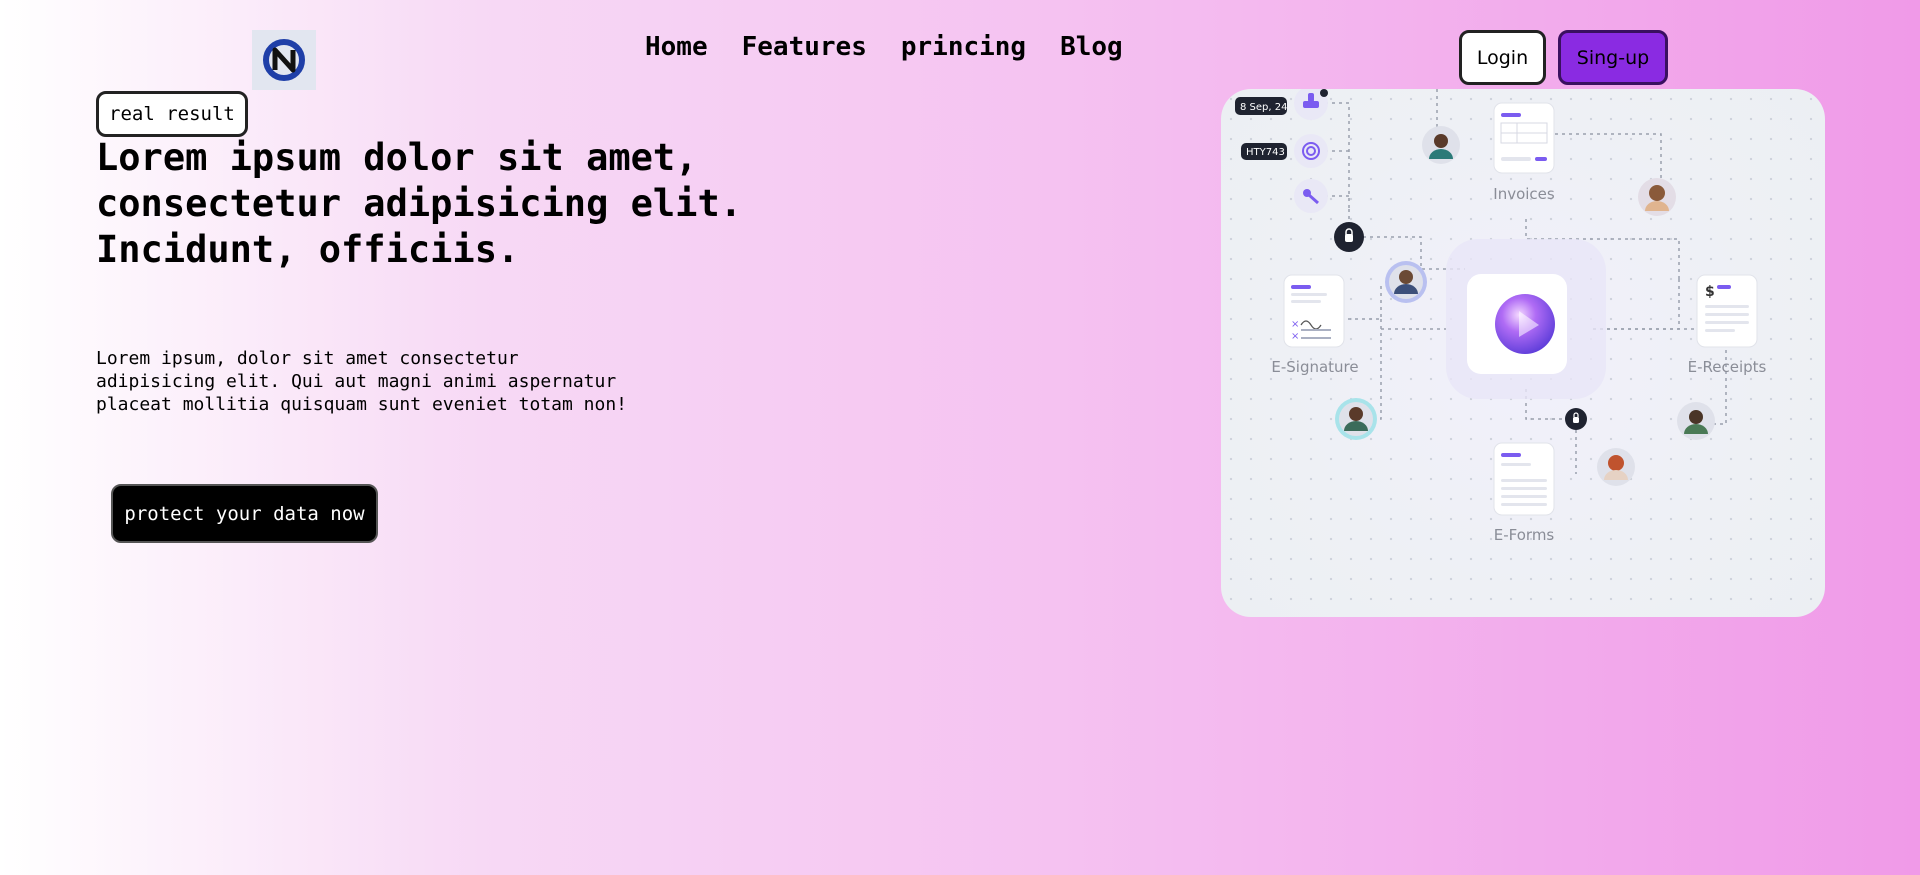  What do you see at coordinates (419, 203) in the screenshot?
I see `hero-headline-line: consectetur adipisicing elit.` at bounding box center [419, 203].